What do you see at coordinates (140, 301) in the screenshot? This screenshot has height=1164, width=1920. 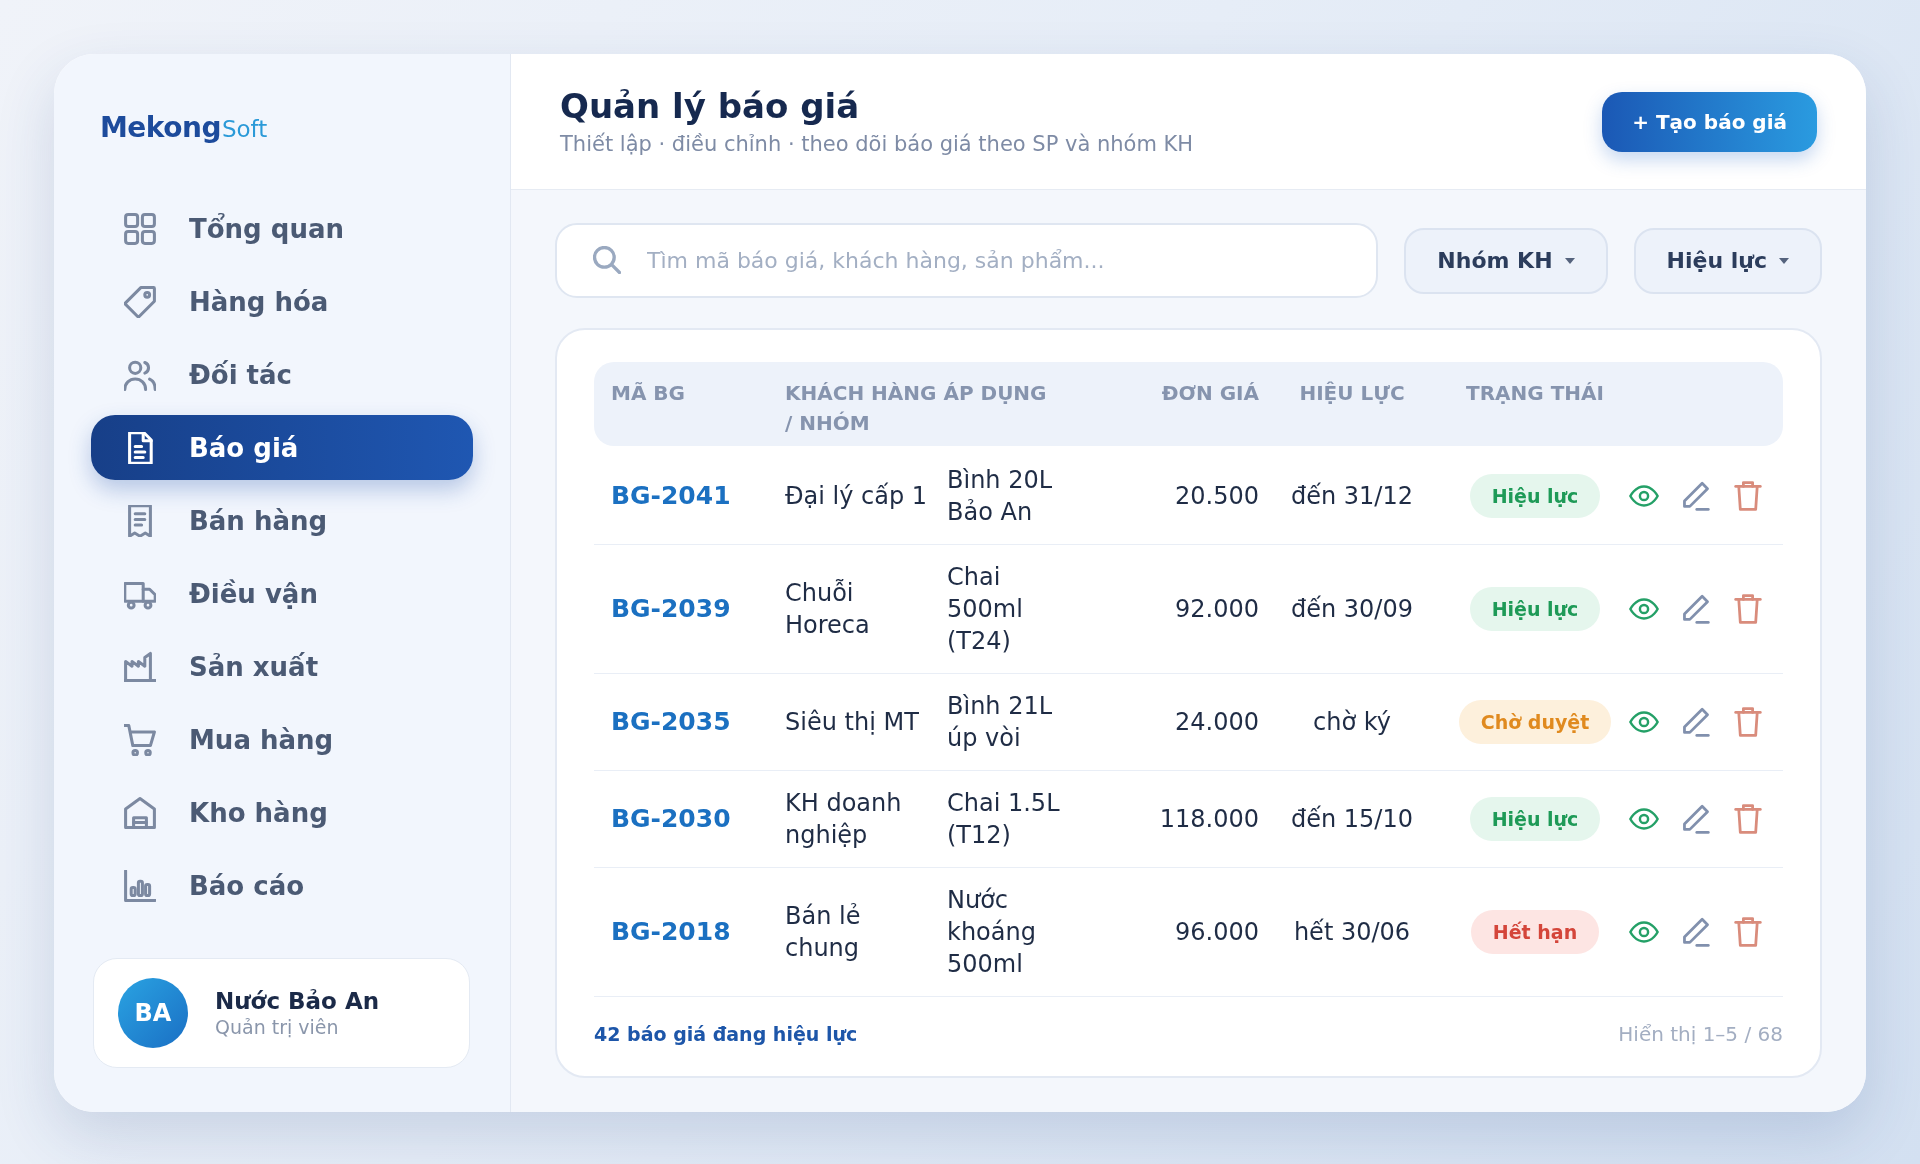 I see `tag-icon` at bounding box center [140, 301].